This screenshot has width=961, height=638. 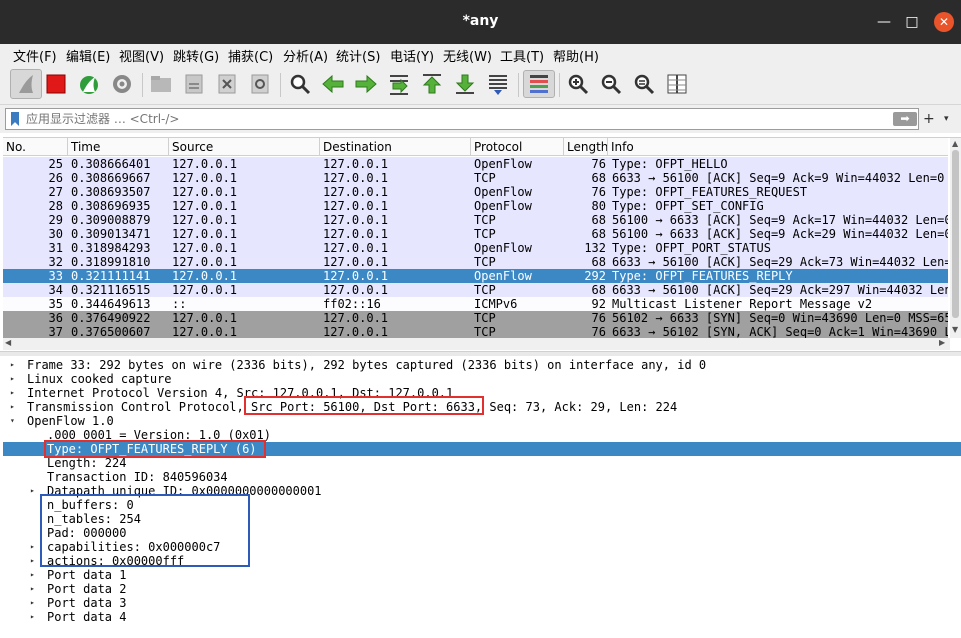 What do you see at coordinates (85, 147) in the screenshot?
I see `column-header-time: Time` at bounding box center [85, 147].